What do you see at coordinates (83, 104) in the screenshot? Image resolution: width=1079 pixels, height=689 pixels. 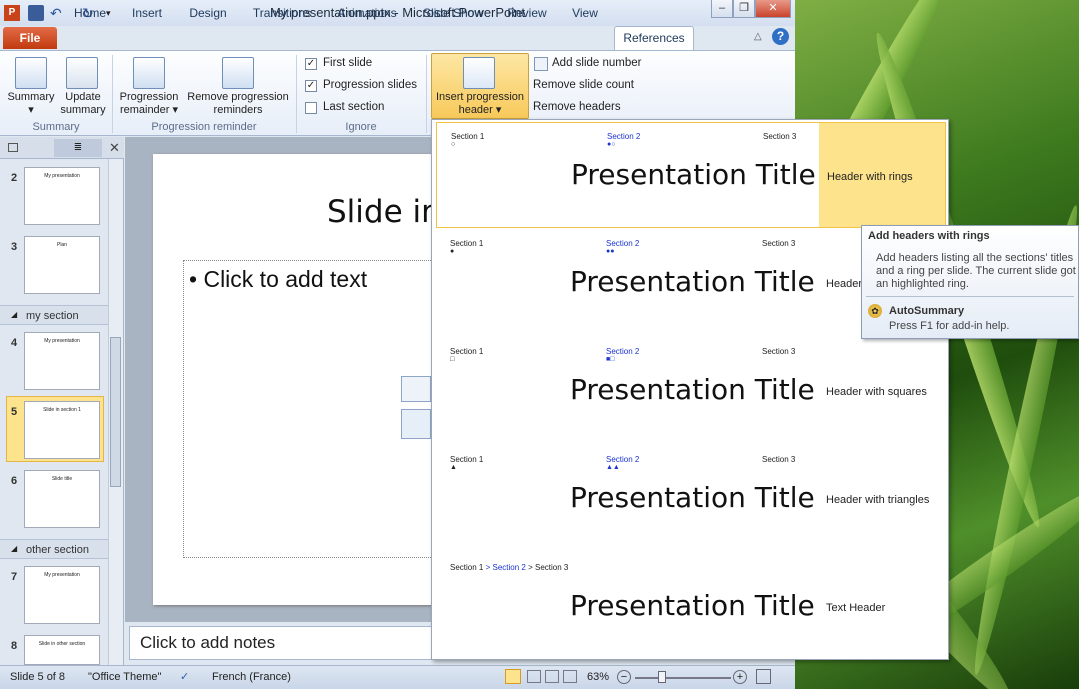 I see `update-summary-button: Update summary` at bounding box center [83, 104].